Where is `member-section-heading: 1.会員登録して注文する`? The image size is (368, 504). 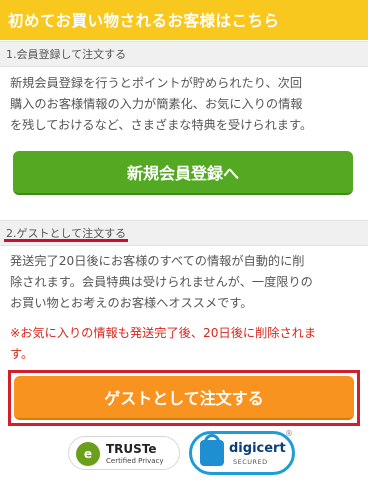
member-section-heading: 1.会員登録して注文する is located at coordinates (184, 54).